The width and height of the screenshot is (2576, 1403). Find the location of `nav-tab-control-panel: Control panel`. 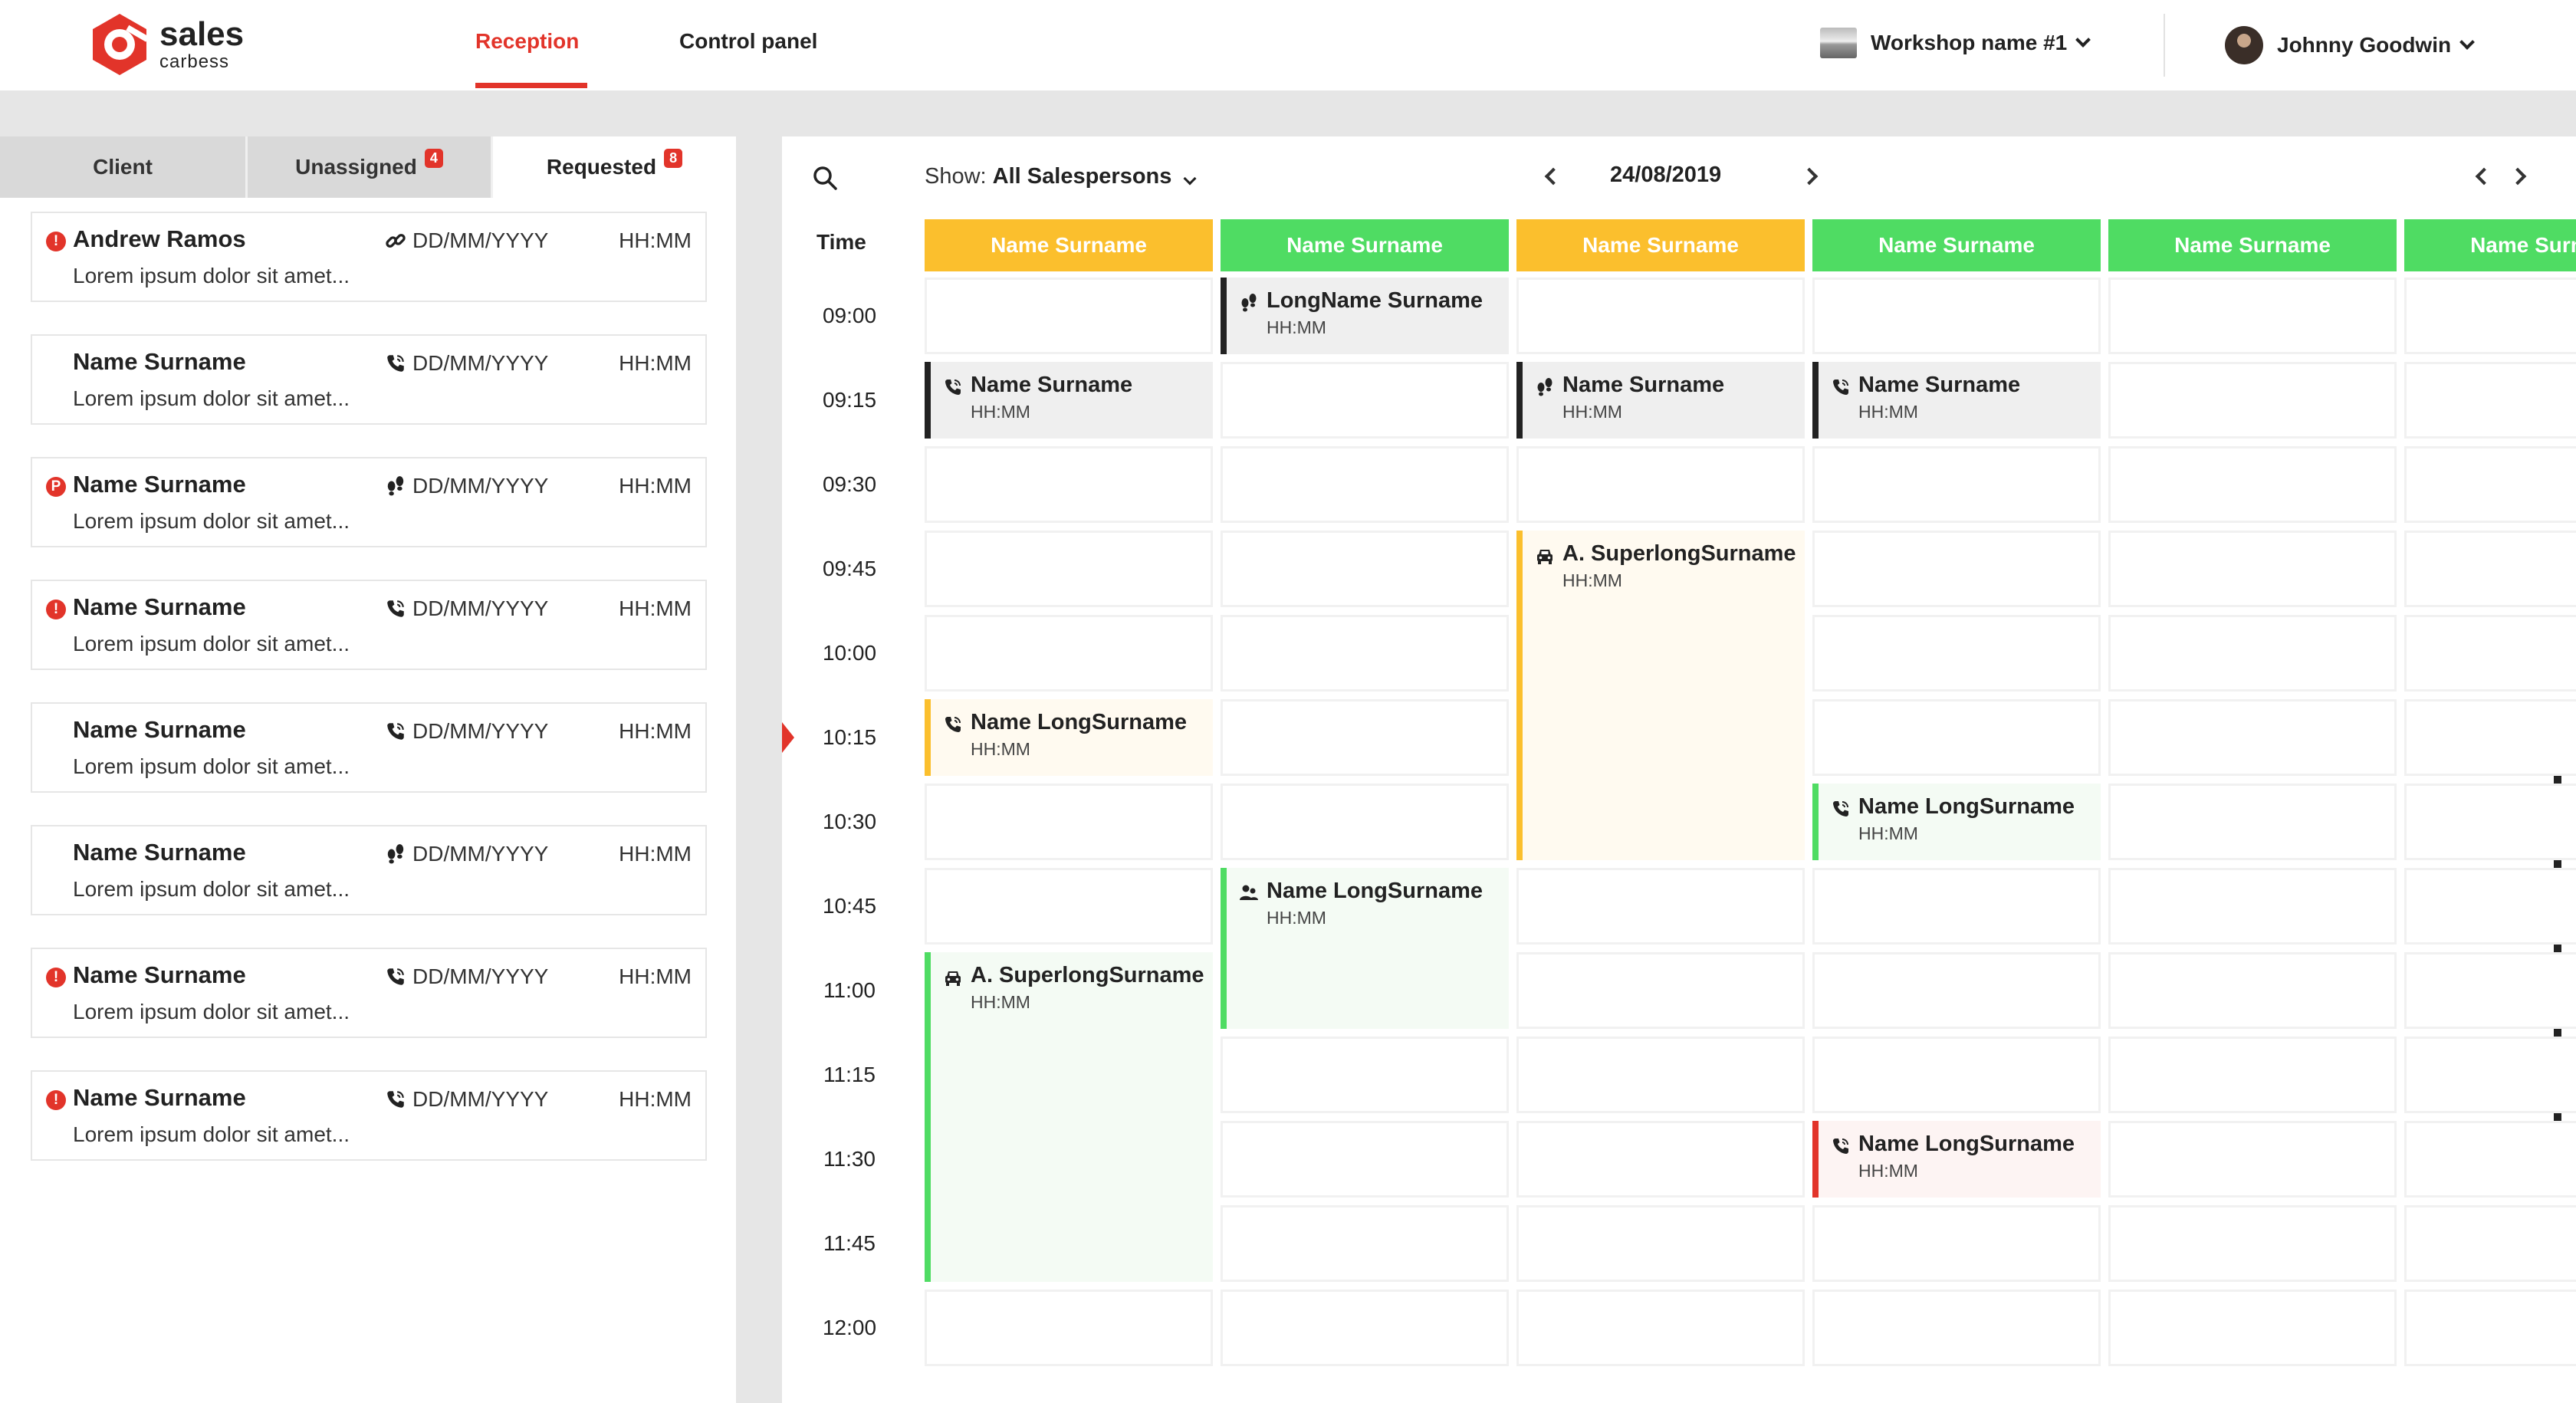

nav-tab-control-panel: Control panel is located at coordinates (748, 41).